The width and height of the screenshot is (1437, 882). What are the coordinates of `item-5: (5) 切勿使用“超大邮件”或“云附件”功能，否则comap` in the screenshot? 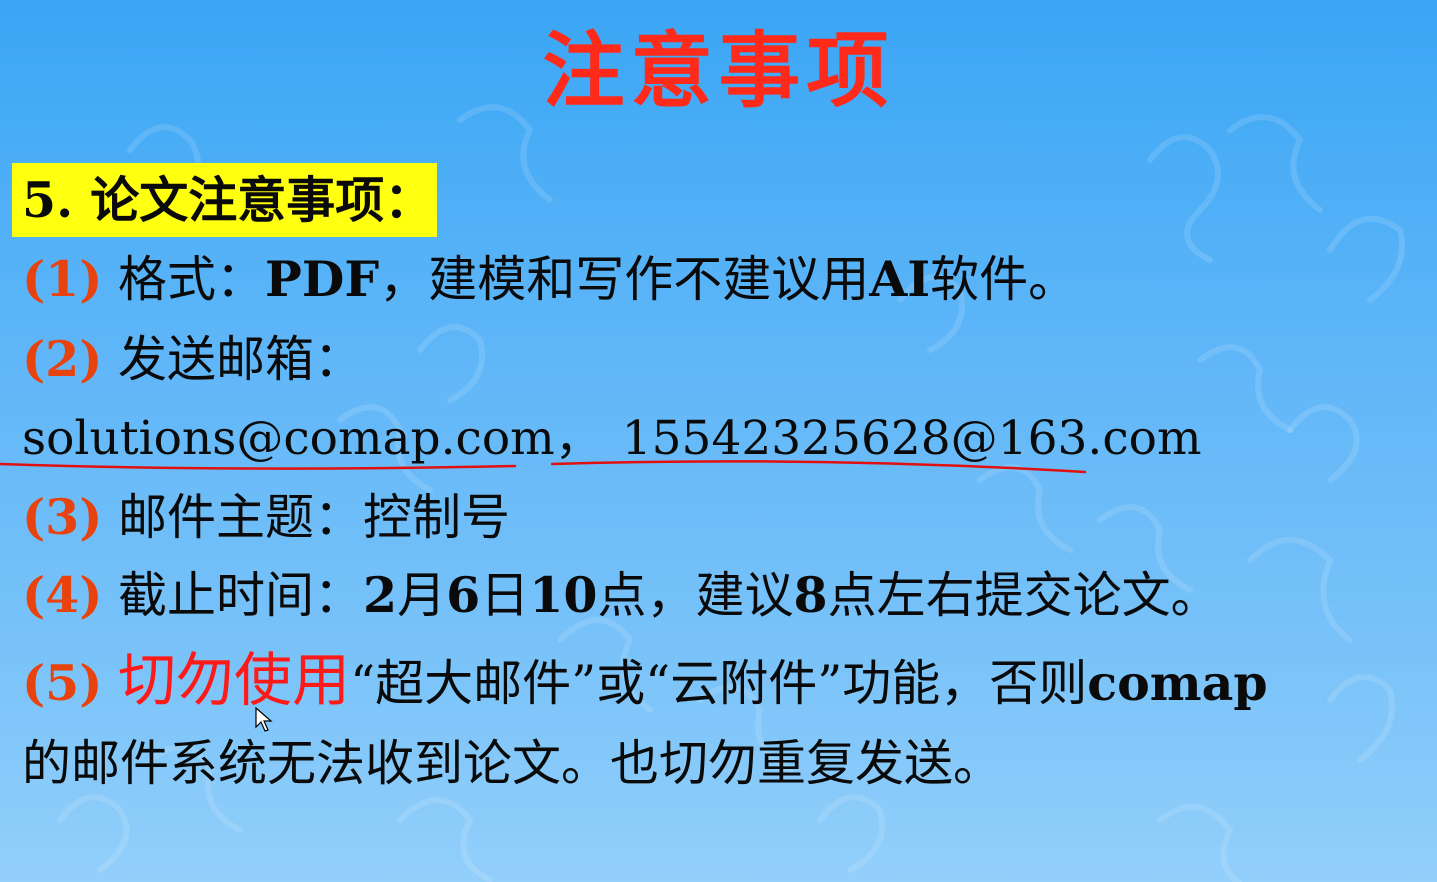 It's located at (645, 682).